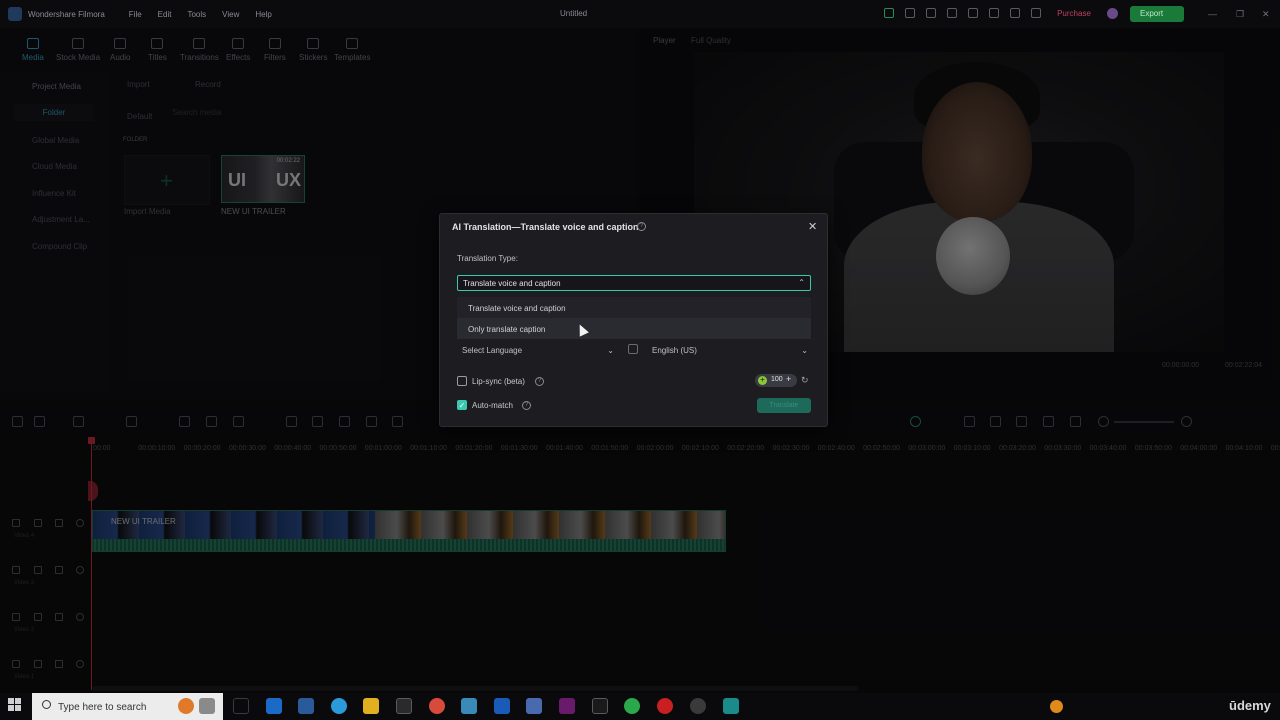 The height and width of the screenshot is (720, 1280). What do you see at coordinates (574, 13) in the screenshot?
I see `document-title: Untitled` at bounding box center [574, 13].